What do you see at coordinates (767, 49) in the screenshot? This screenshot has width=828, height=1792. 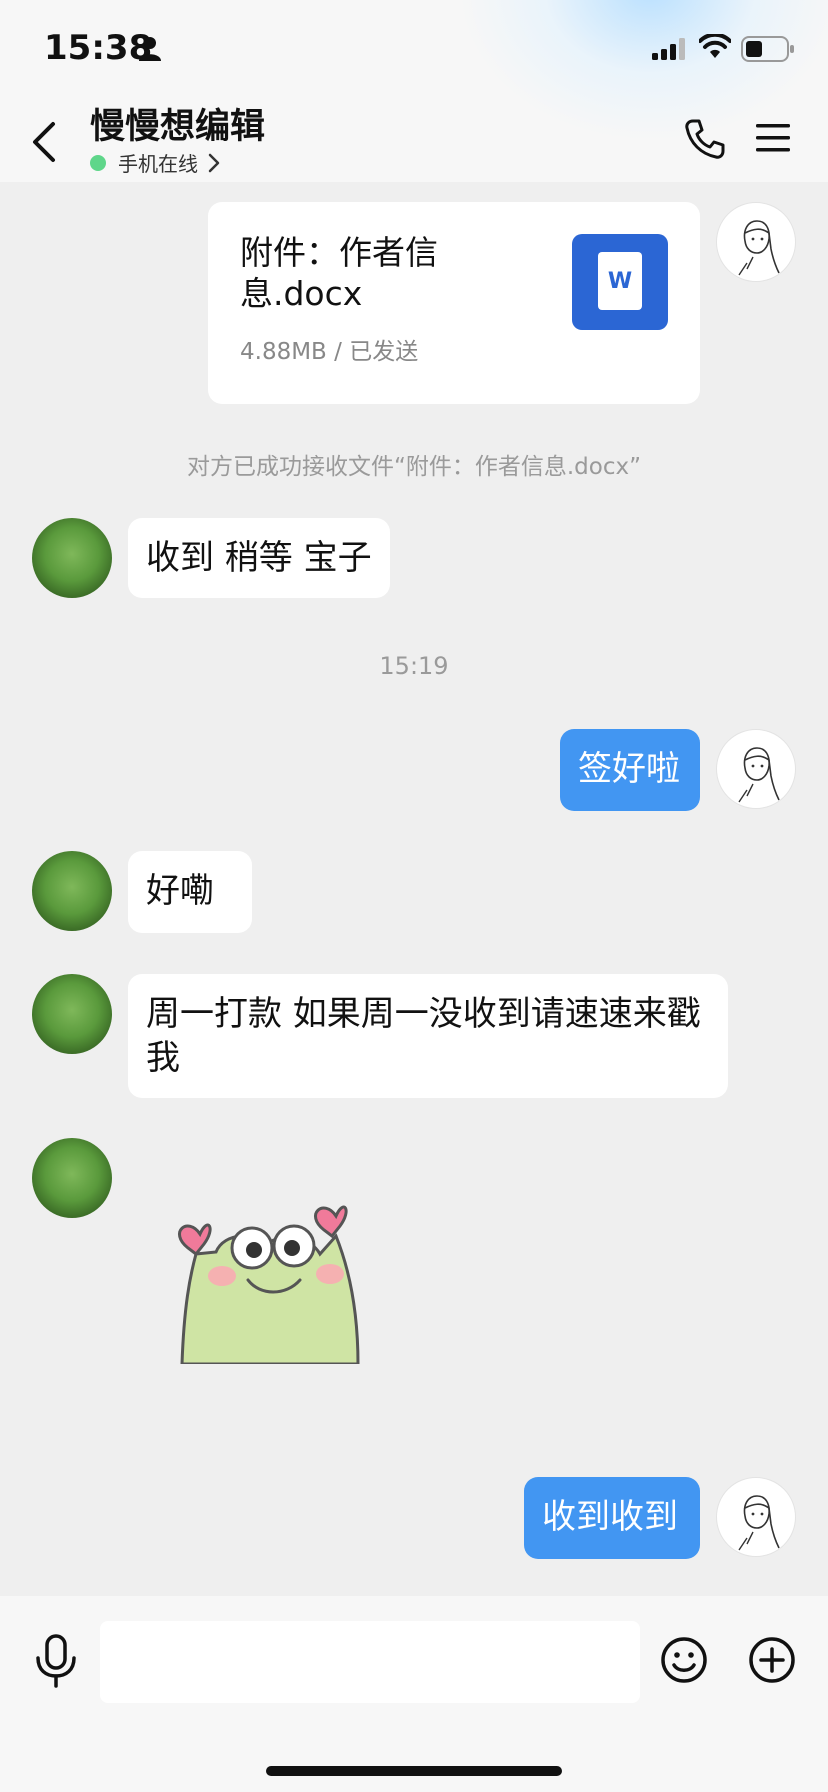 I see `battery-icon` at bounding box center [767, 49].